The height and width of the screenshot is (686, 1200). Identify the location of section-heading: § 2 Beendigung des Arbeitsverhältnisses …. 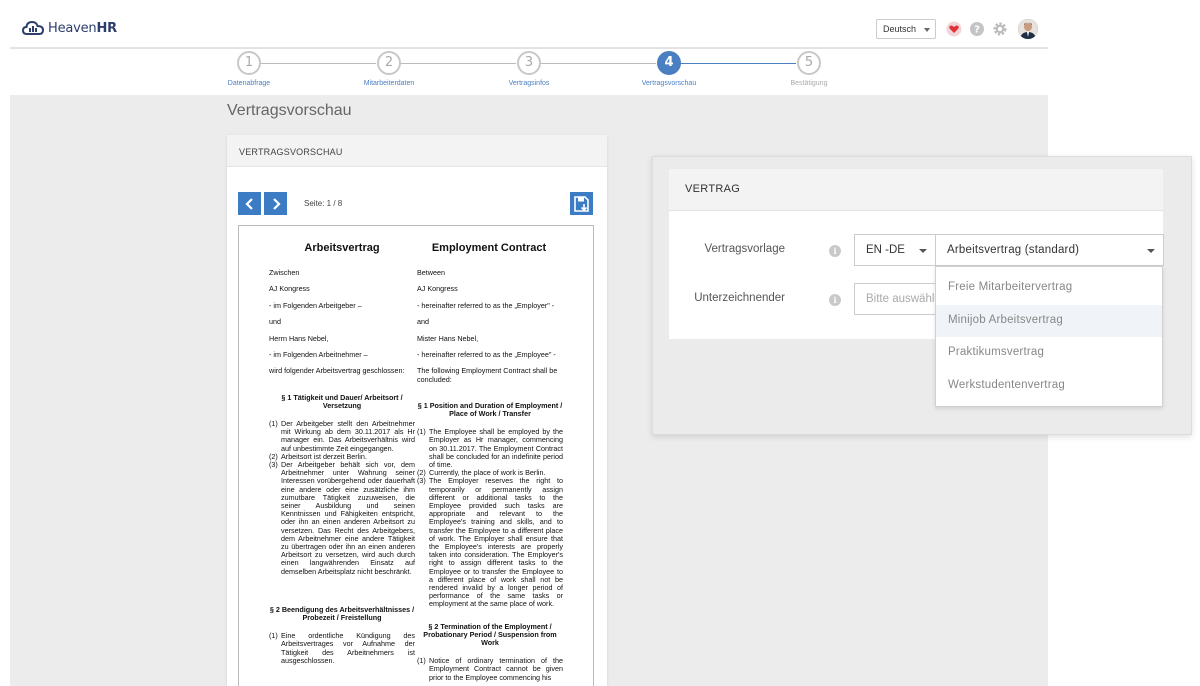
(342, 613).